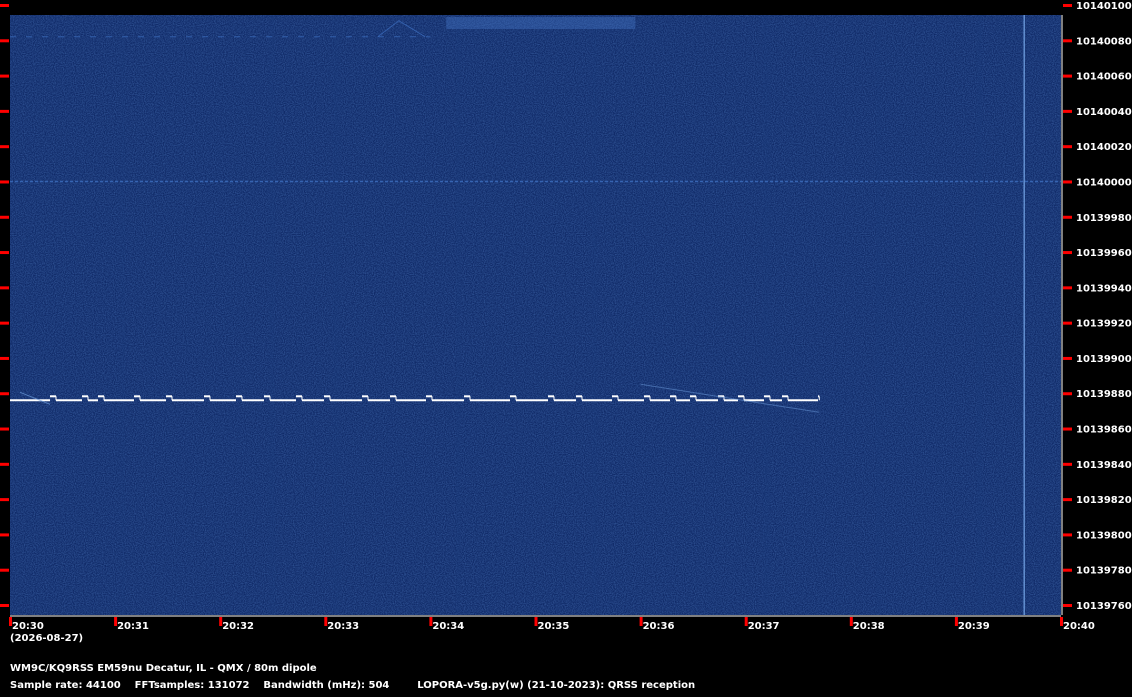 The image size is (1132, 697). What do you see at coordinates (764, 626) in the screenshot?
I see `x-tick-label: 20:37` at bounding box center [764, 626].